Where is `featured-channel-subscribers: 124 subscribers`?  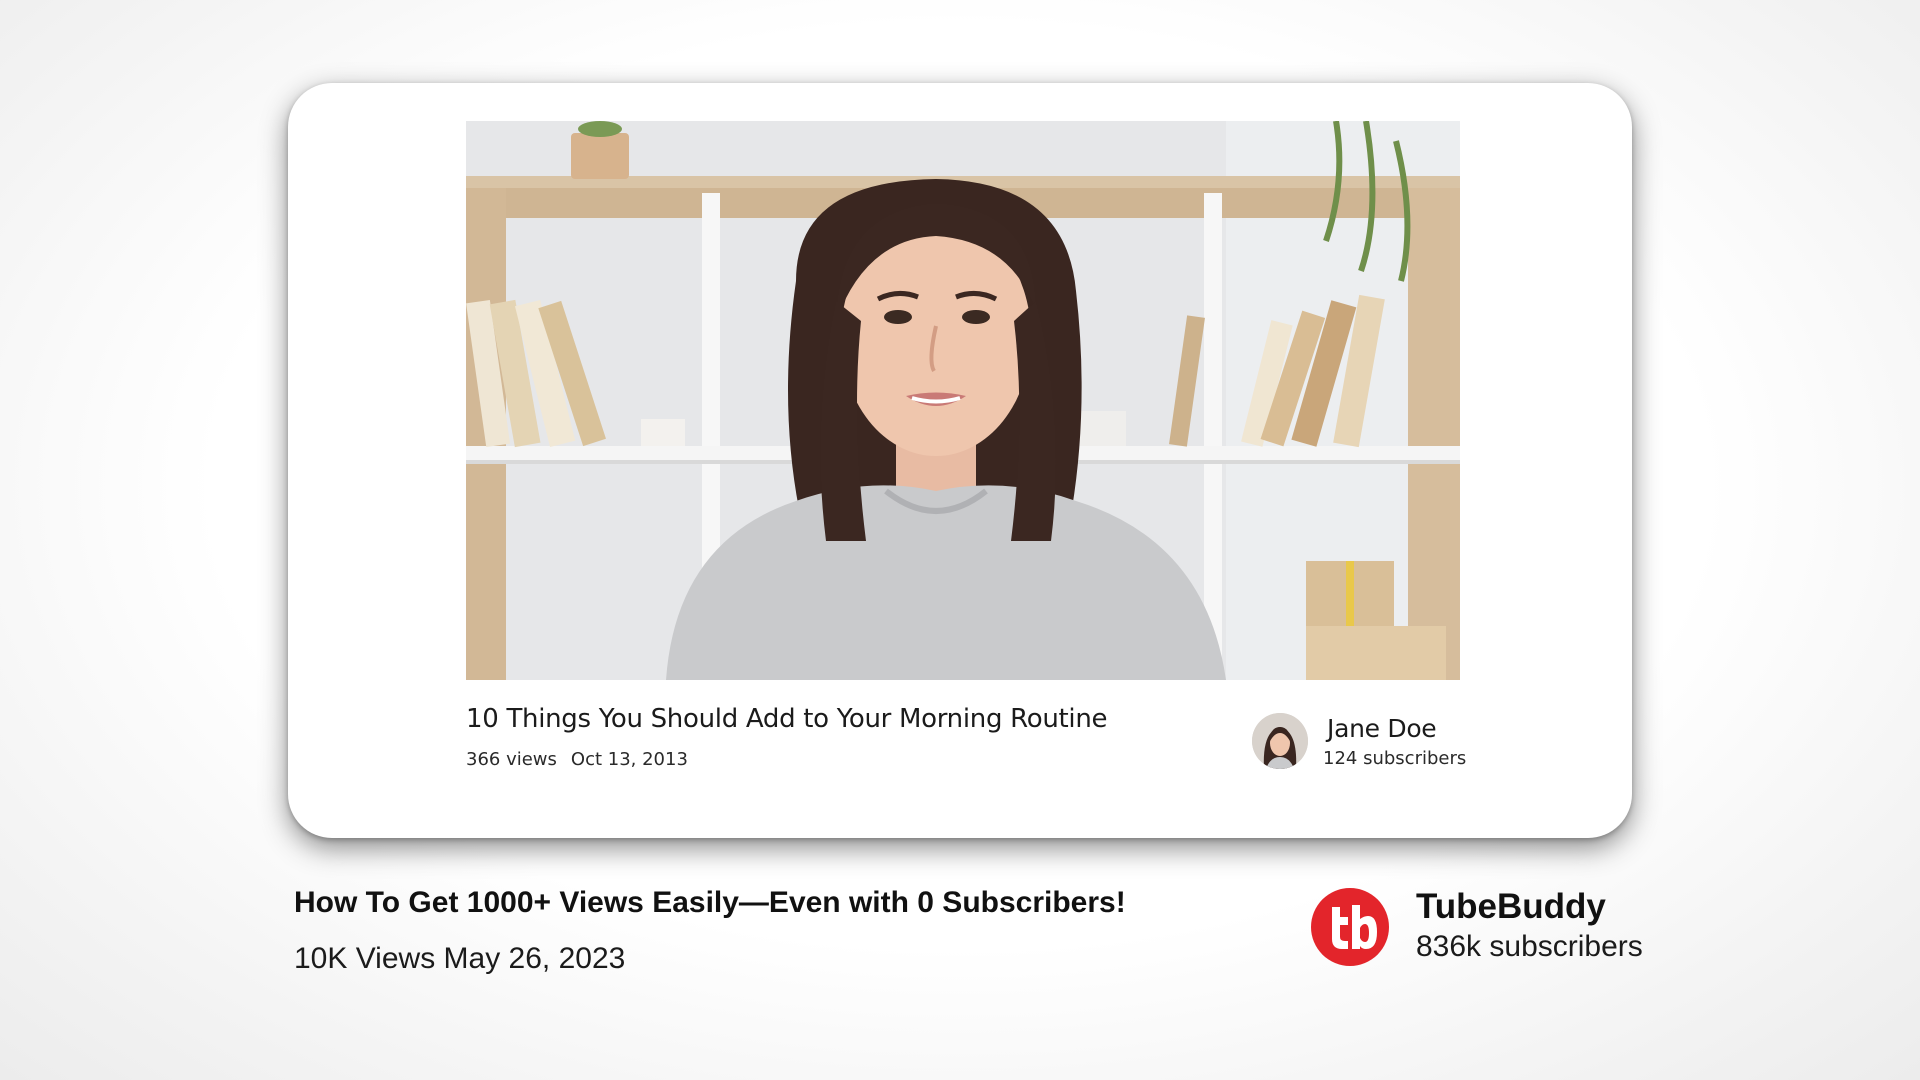 featured-channel-subscribers: 124 subscribers is located at coordinates (1395, 758).